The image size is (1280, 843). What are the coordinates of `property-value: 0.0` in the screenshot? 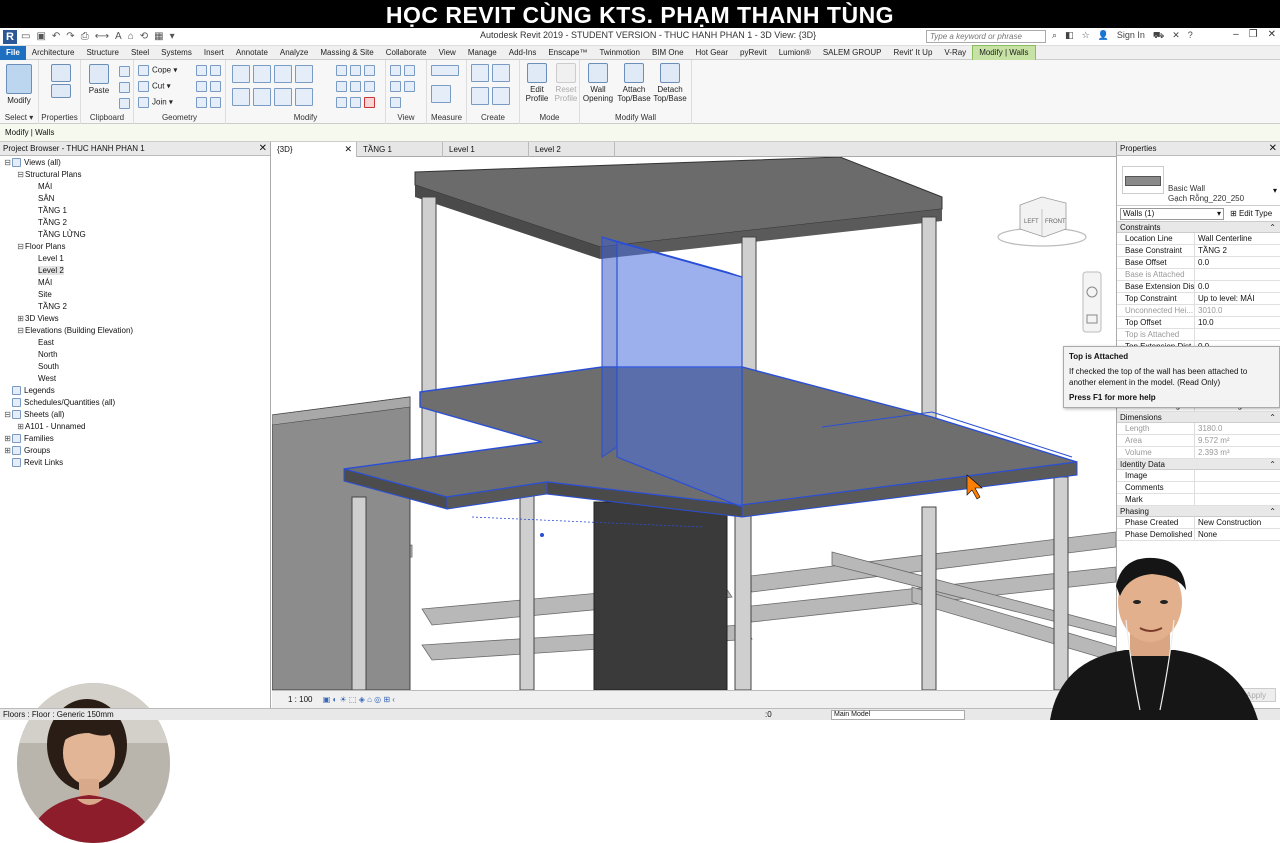 It's located at (1202, 262).